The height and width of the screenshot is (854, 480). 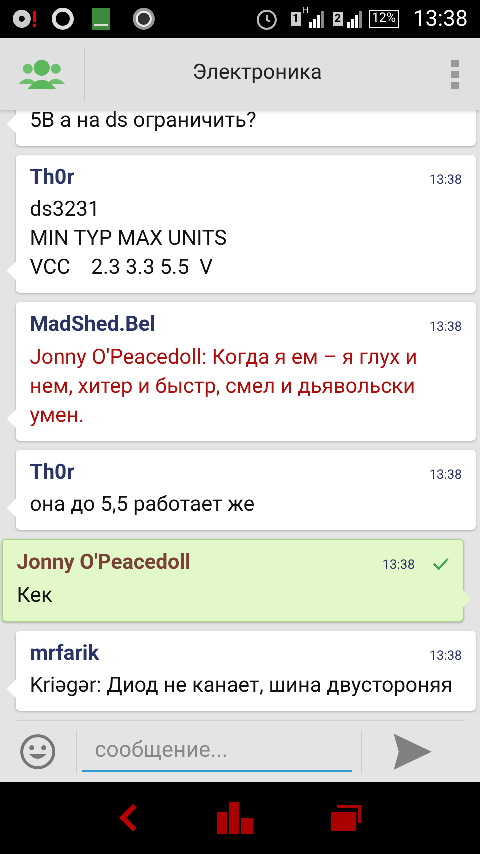 I want to click on record-icon, so click(x=25, y=19).